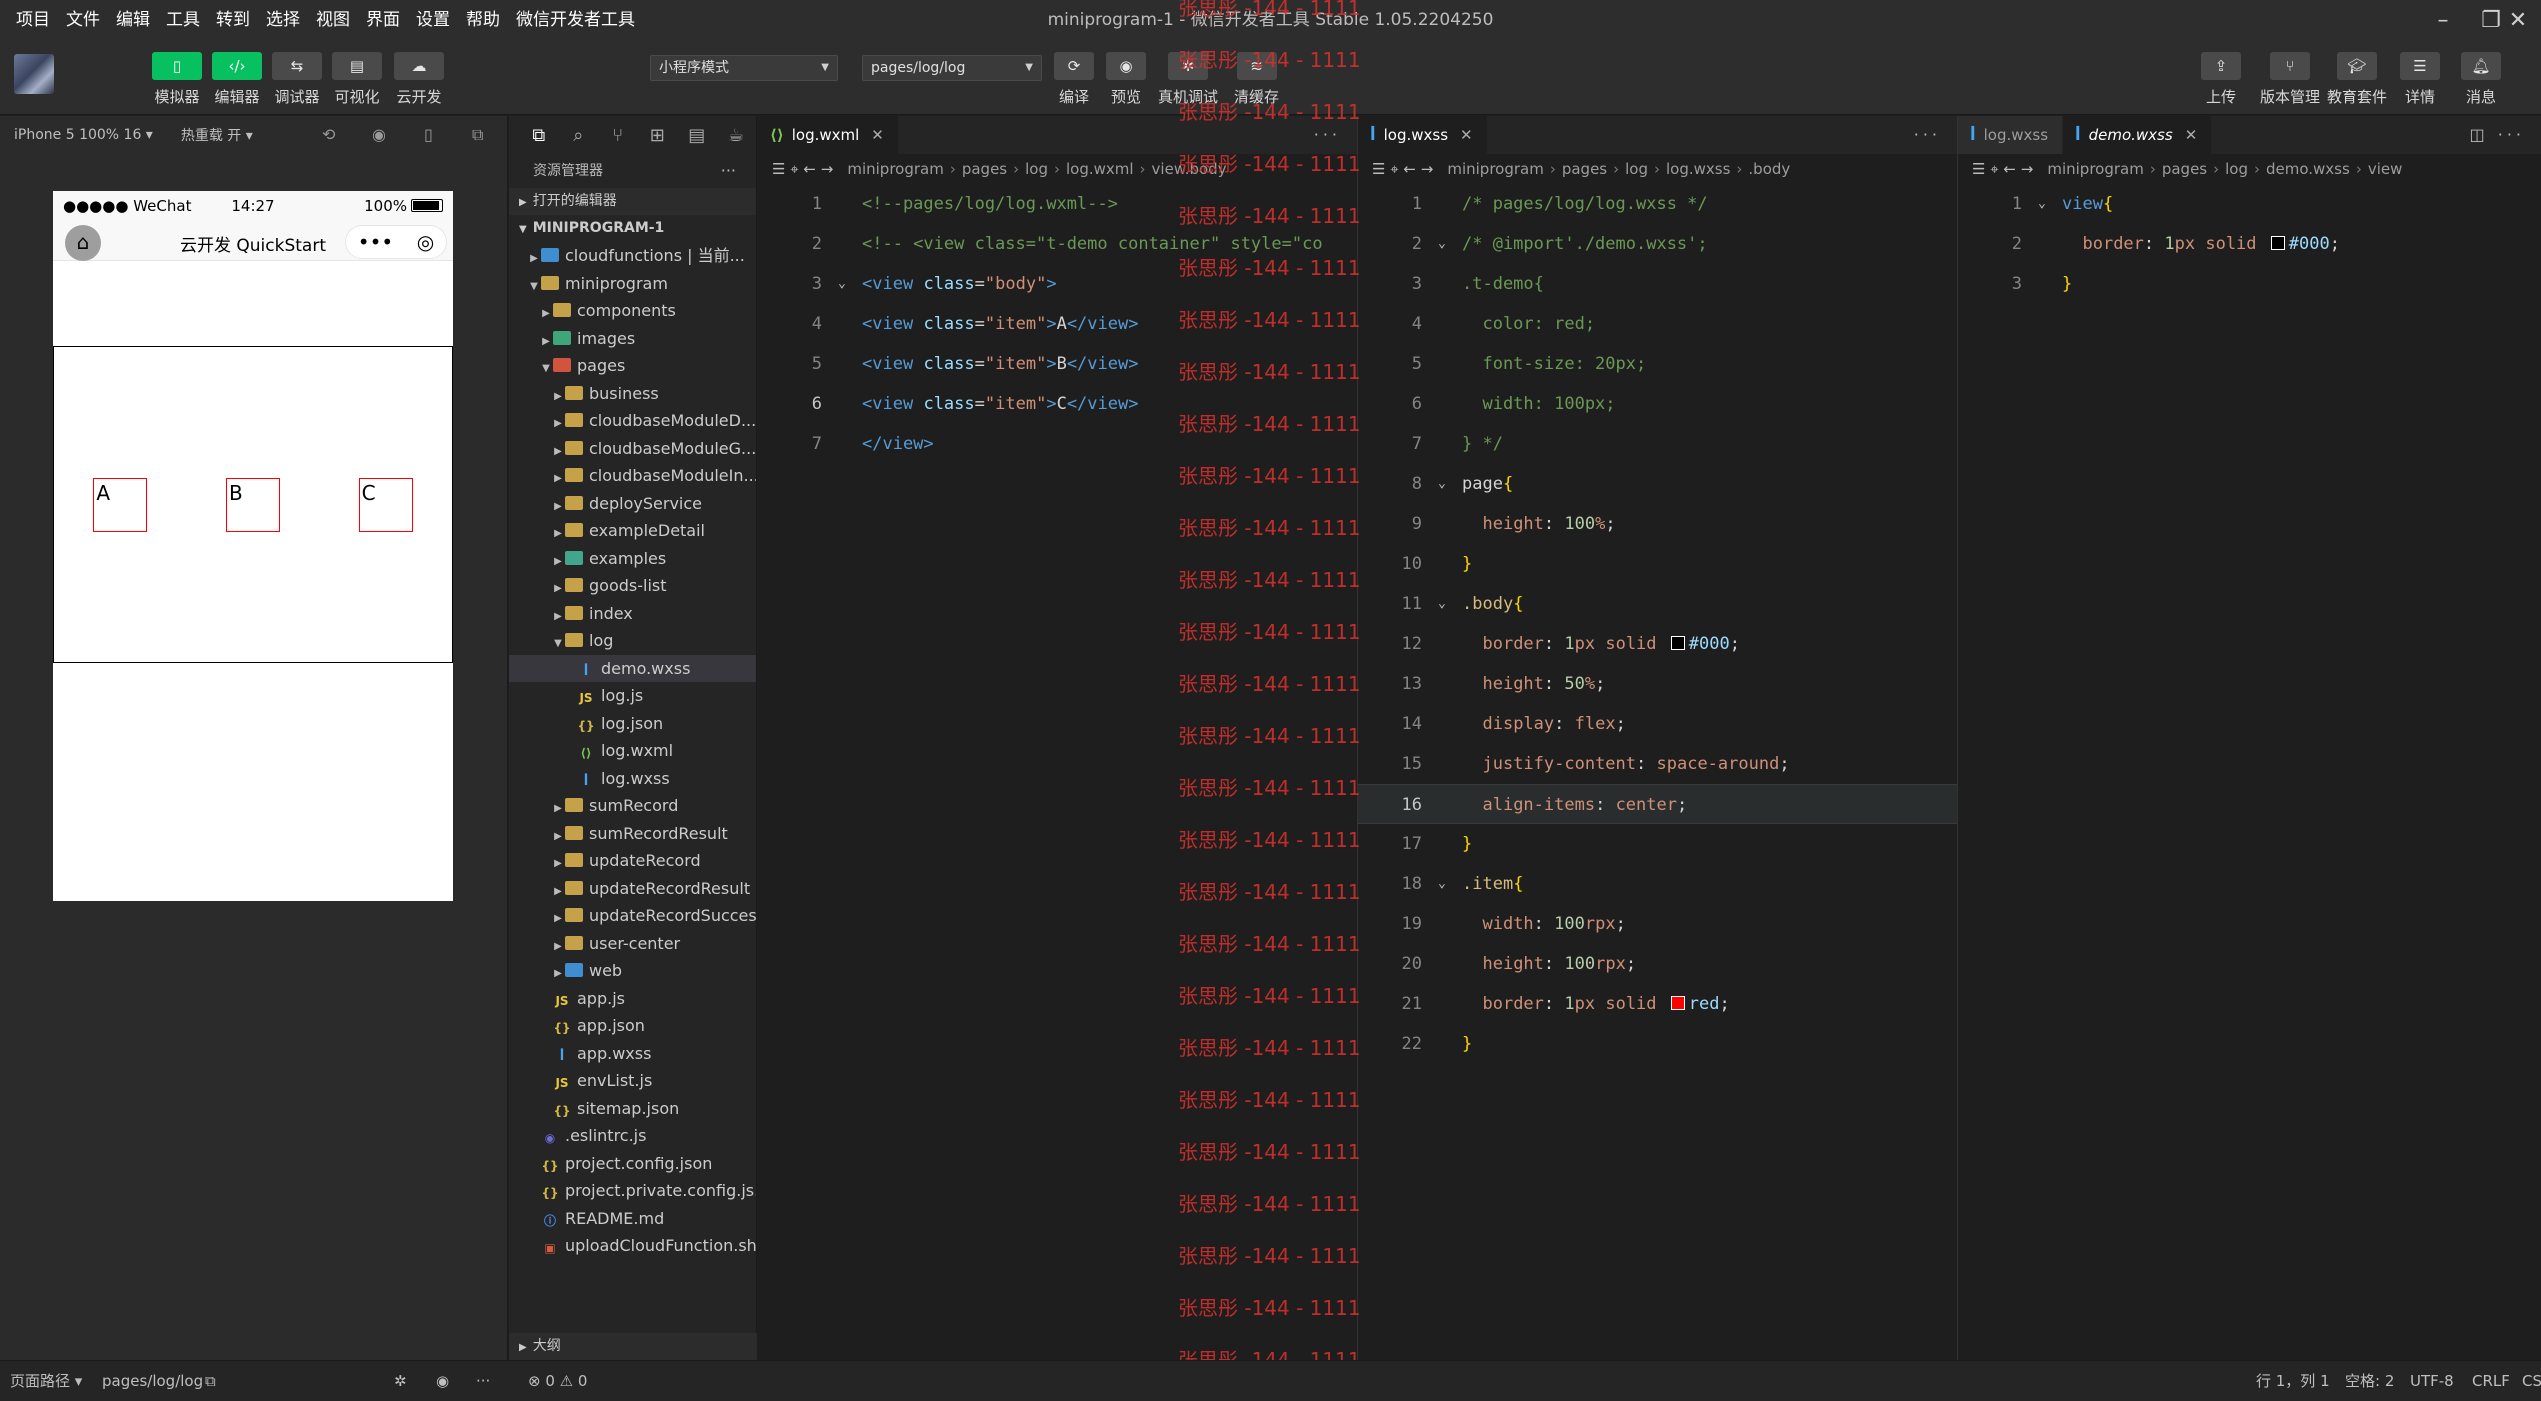 The width and height of the screenshot is (2541, 1401). Describe the element at coordinates (632, 311) in the screenshot. I see `tree-item: ▶ components` at that location.